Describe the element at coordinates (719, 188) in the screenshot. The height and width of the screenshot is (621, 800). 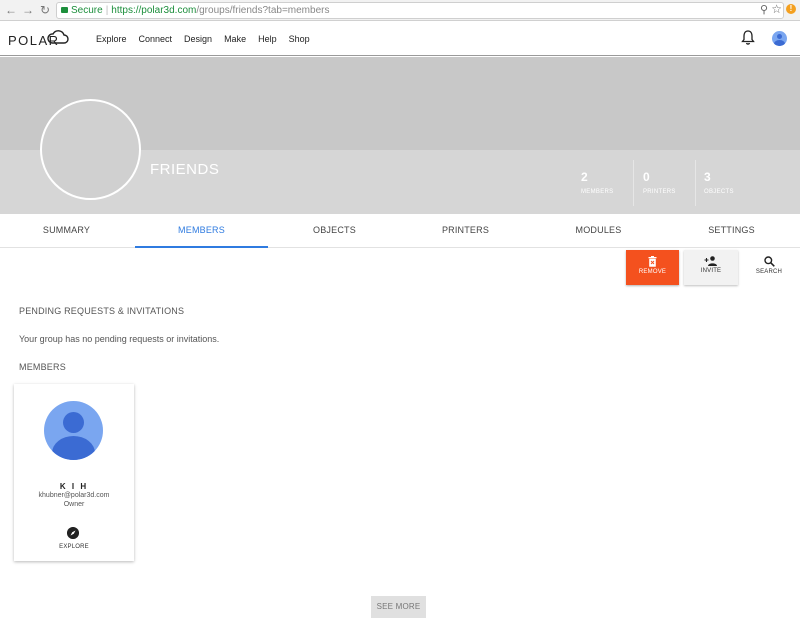
I see `stat-objects: 3 OBJECTS` at that location.